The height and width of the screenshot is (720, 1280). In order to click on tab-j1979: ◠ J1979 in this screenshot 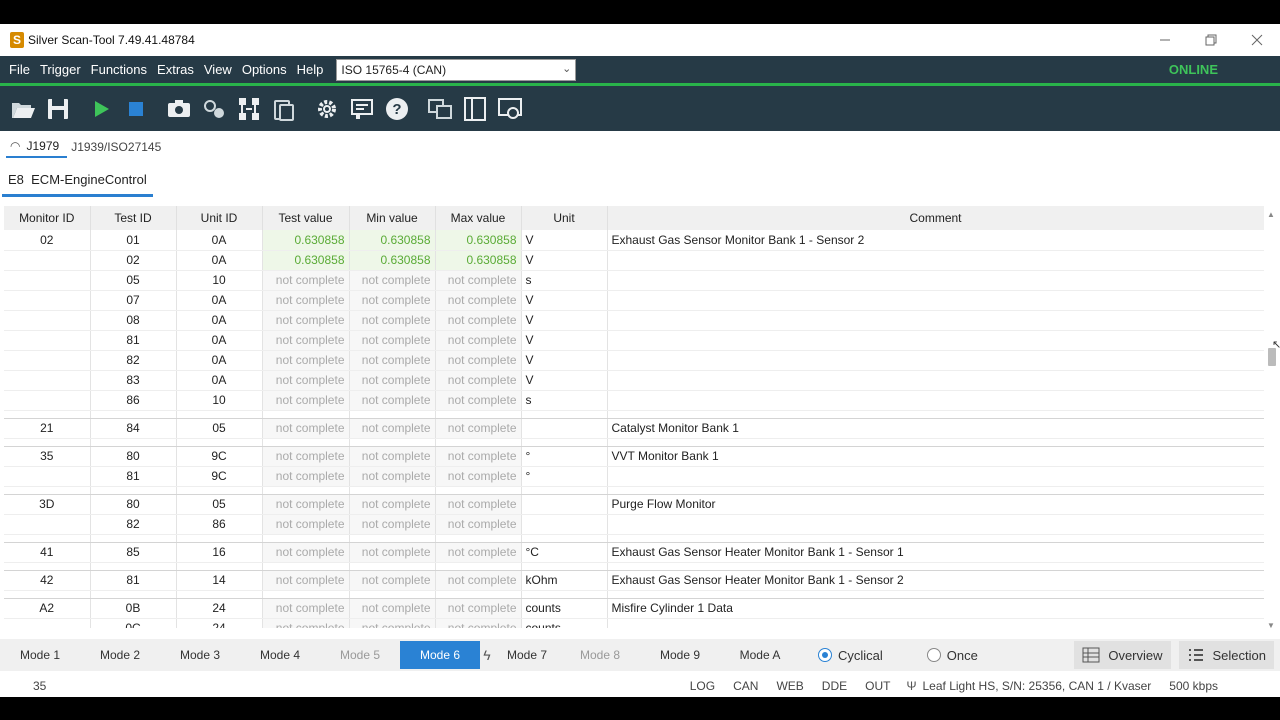, I will do `click(37, 147)`.